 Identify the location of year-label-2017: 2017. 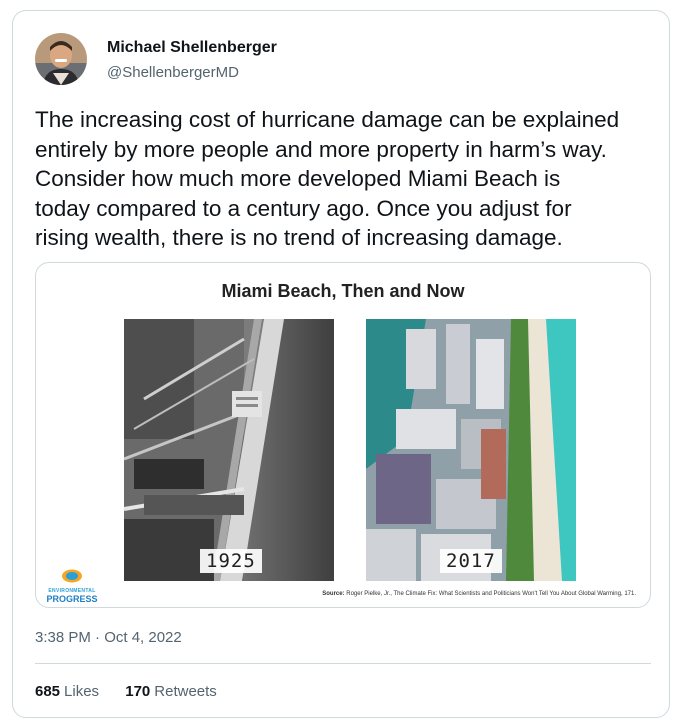
(471, 561).